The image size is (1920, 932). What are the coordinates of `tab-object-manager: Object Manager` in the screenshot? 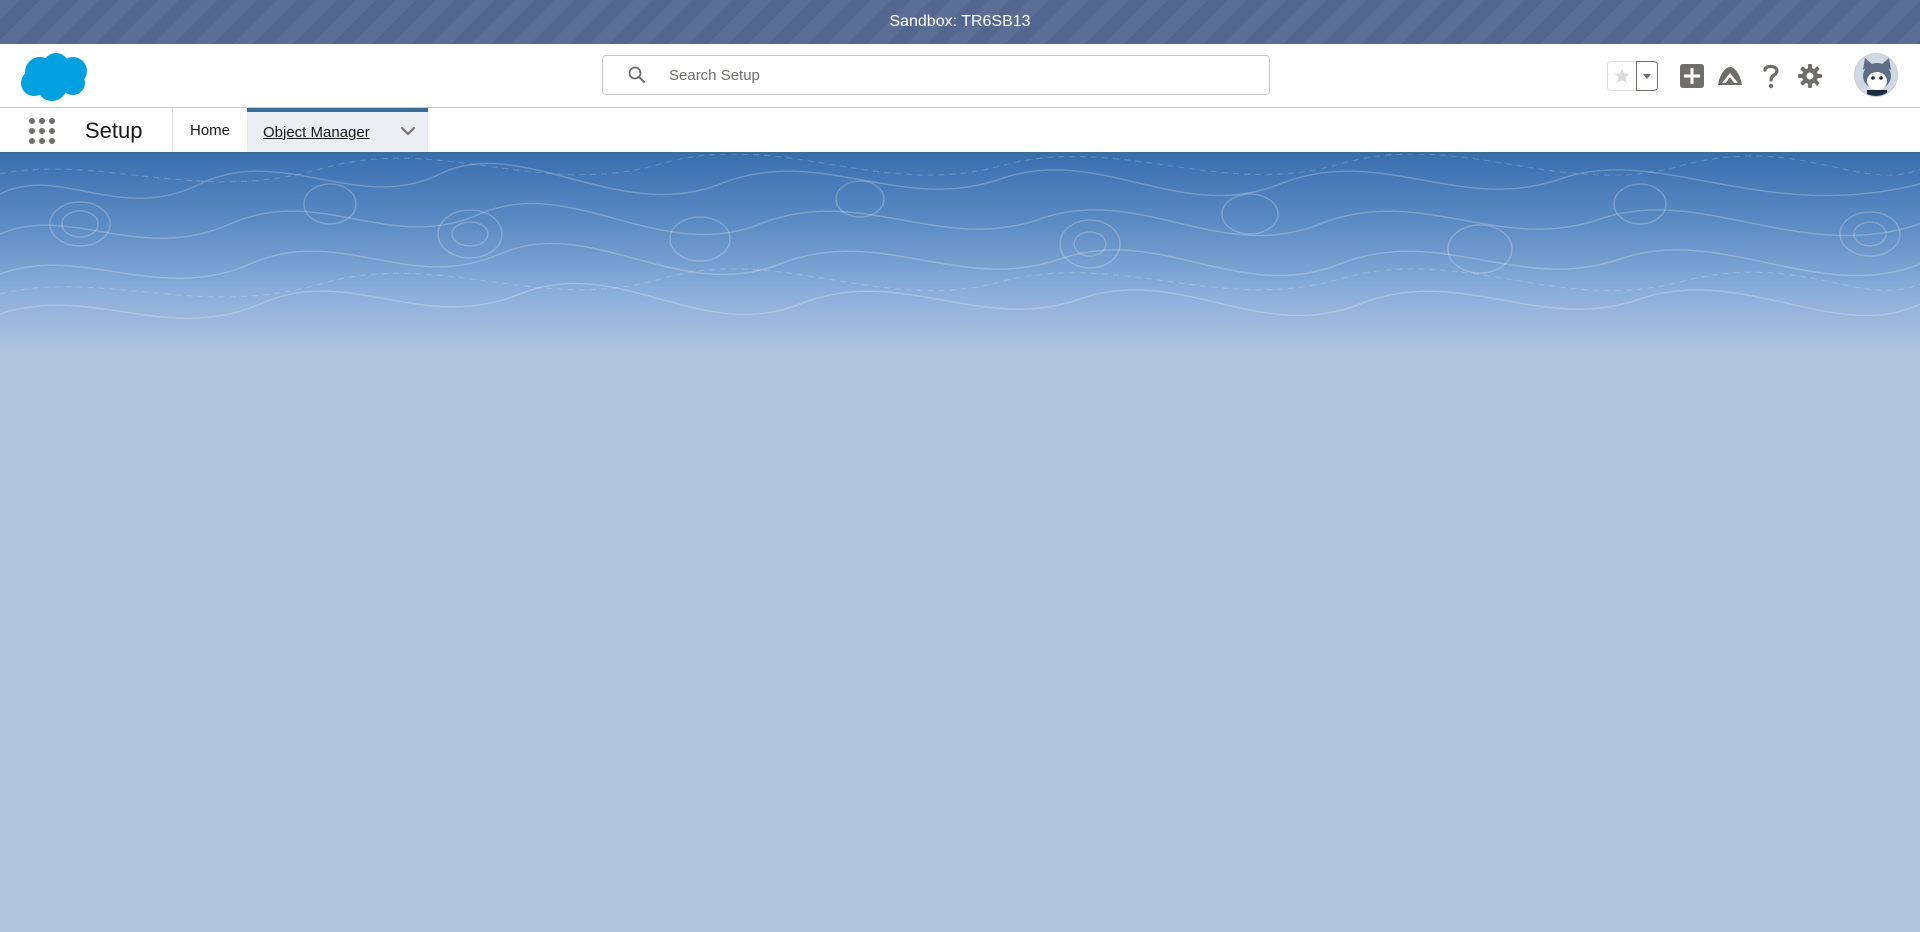 It's located at (337, 130).